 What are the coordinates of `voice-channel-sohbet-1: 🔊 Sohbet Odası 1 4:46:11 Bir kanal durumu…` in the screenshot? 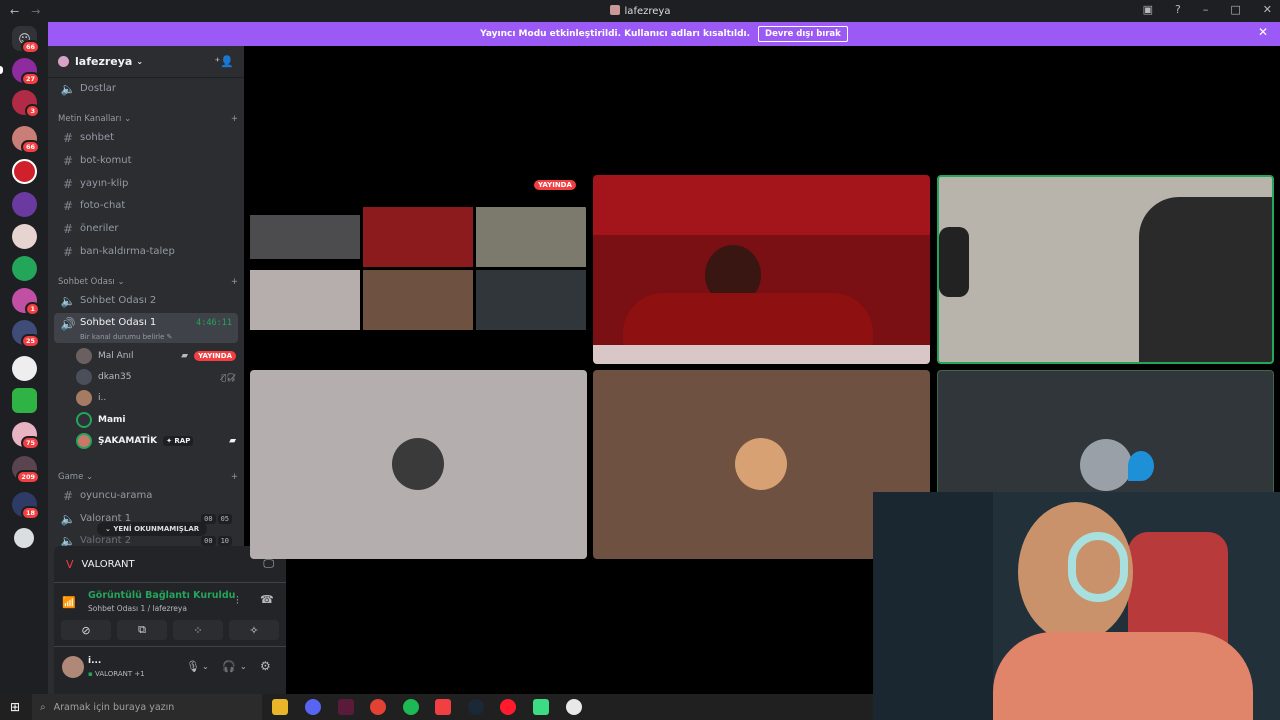 It's located at (146, 328).